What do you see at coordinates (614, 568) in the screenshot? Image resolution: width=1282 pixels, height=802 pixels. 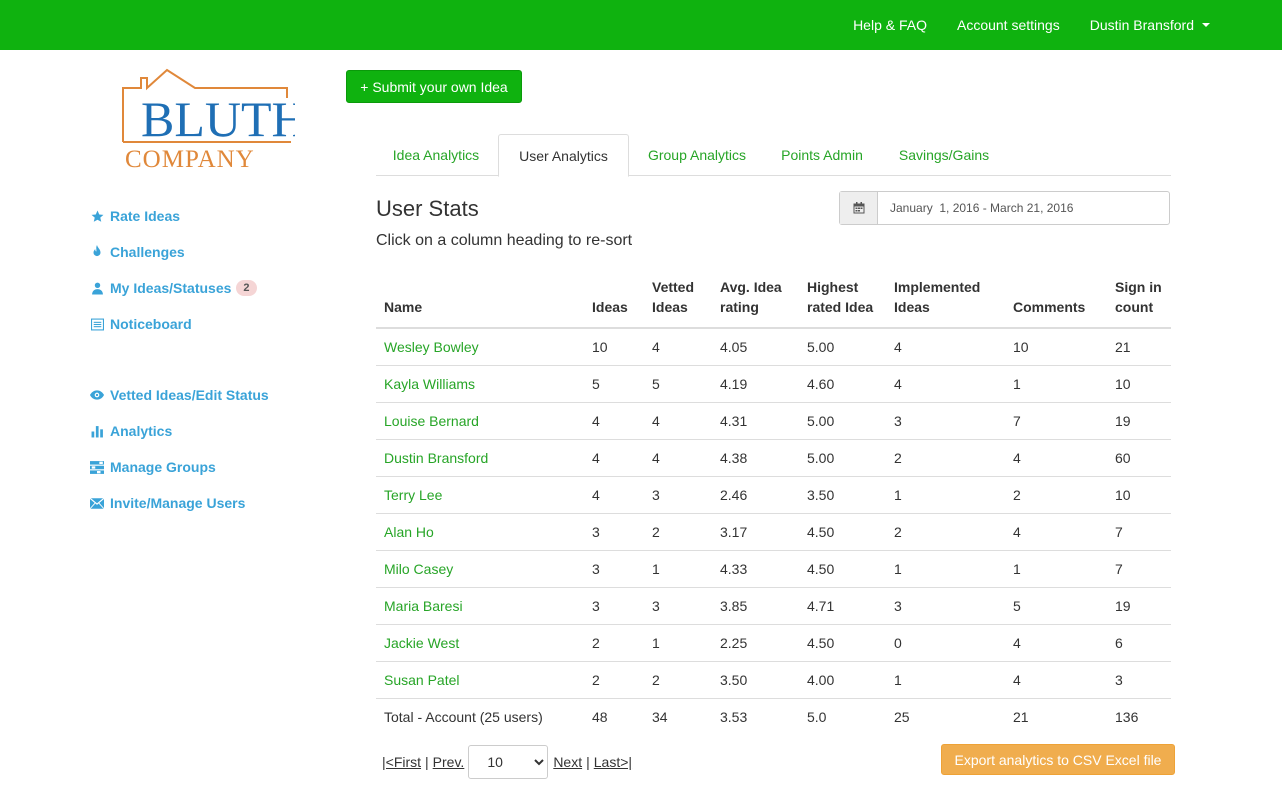 I see `cell-ideas: 3` at bounding box center [614, 568].